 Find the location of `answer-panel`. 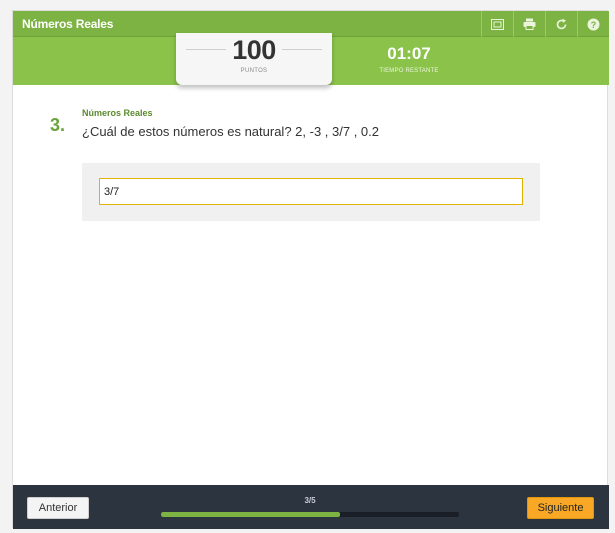

answer-panel is located at coordinates (311, 192).